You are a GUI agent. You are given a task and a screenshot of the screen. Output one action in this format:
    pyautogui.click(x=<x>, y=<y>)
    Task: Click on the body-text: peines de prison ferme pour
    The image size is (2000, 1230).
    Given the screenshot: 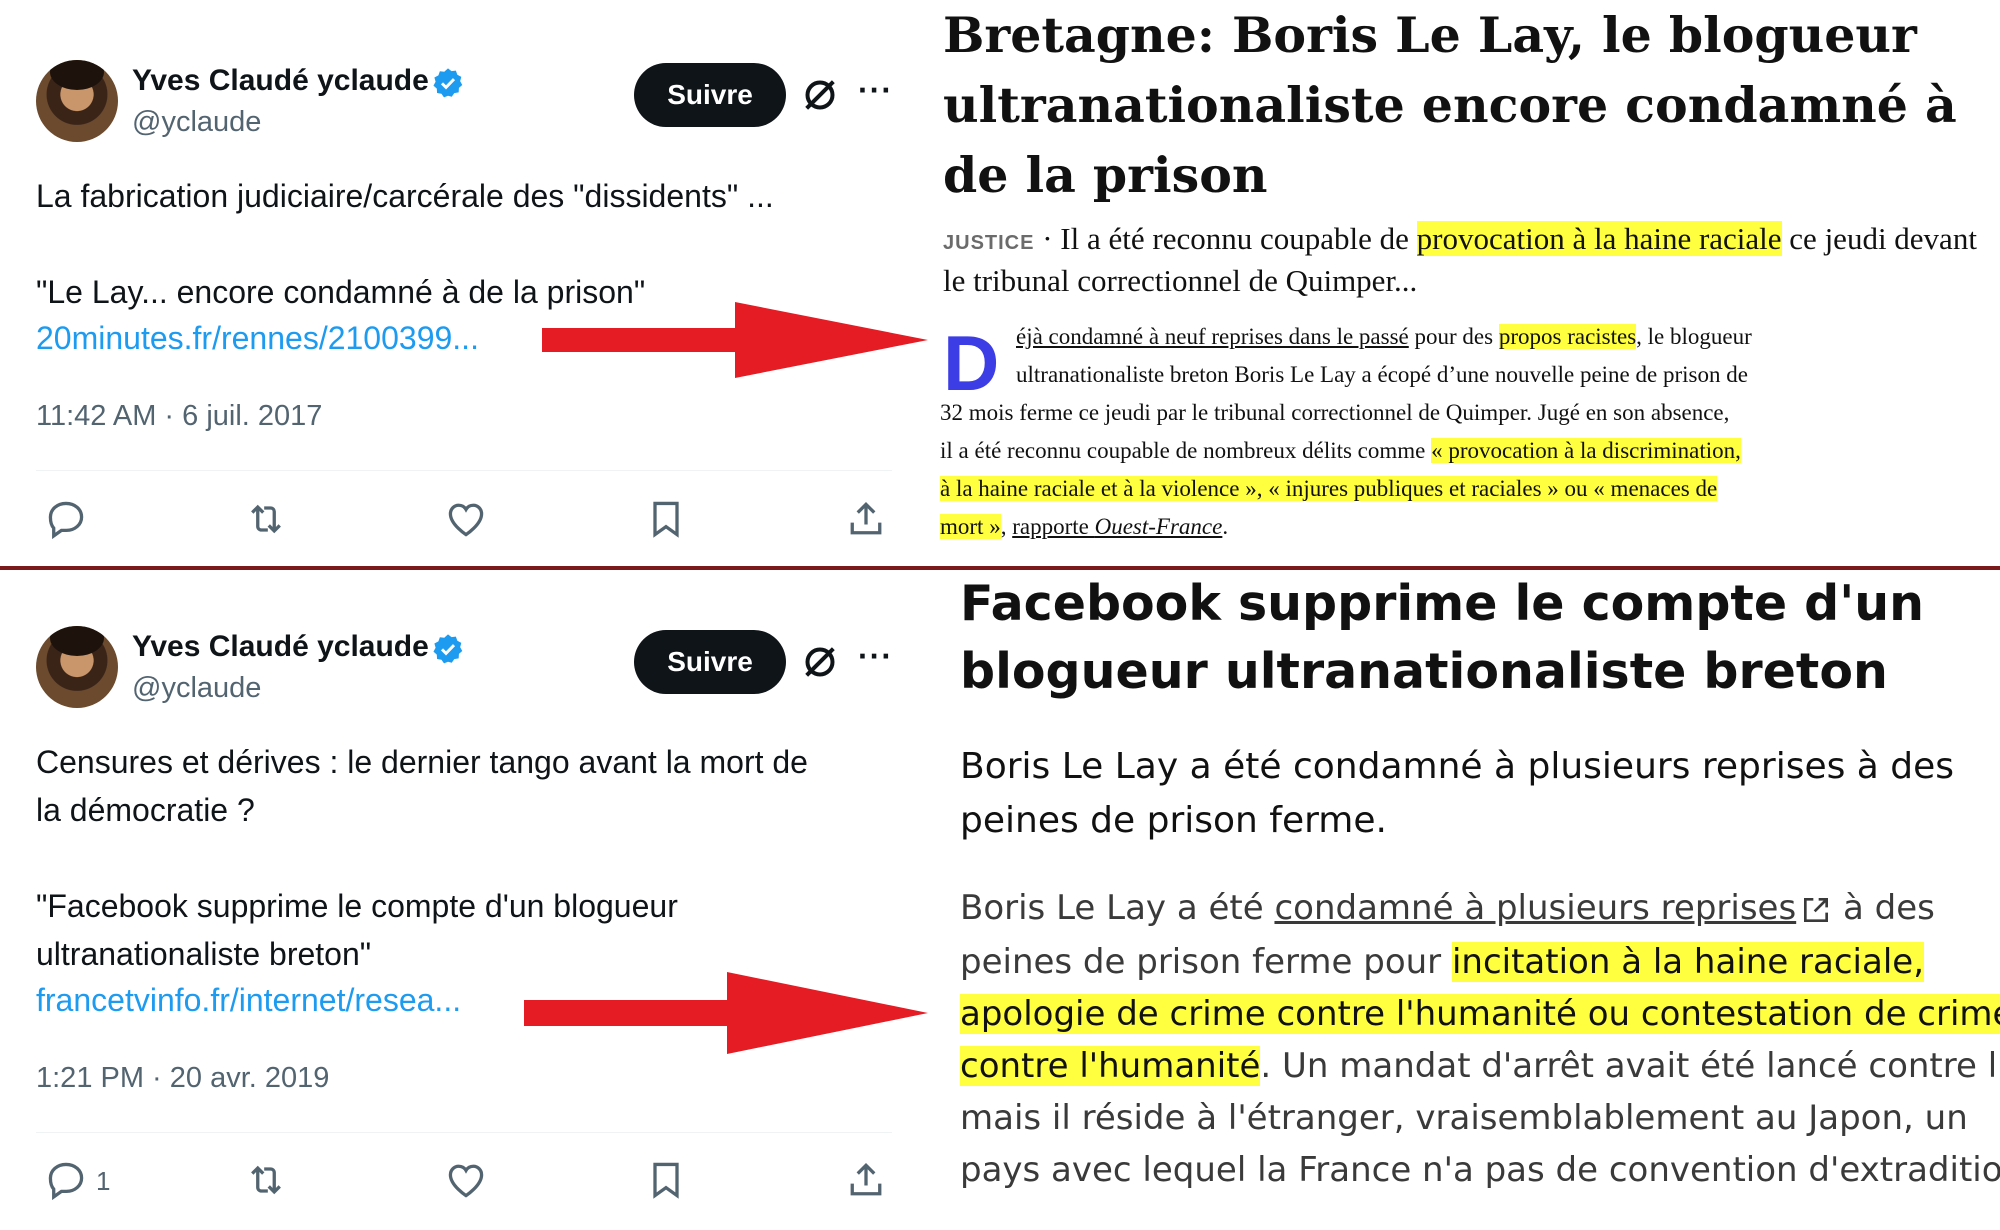 What is the action you would take?
    pyautogui.click(x=1206, y=962)
    